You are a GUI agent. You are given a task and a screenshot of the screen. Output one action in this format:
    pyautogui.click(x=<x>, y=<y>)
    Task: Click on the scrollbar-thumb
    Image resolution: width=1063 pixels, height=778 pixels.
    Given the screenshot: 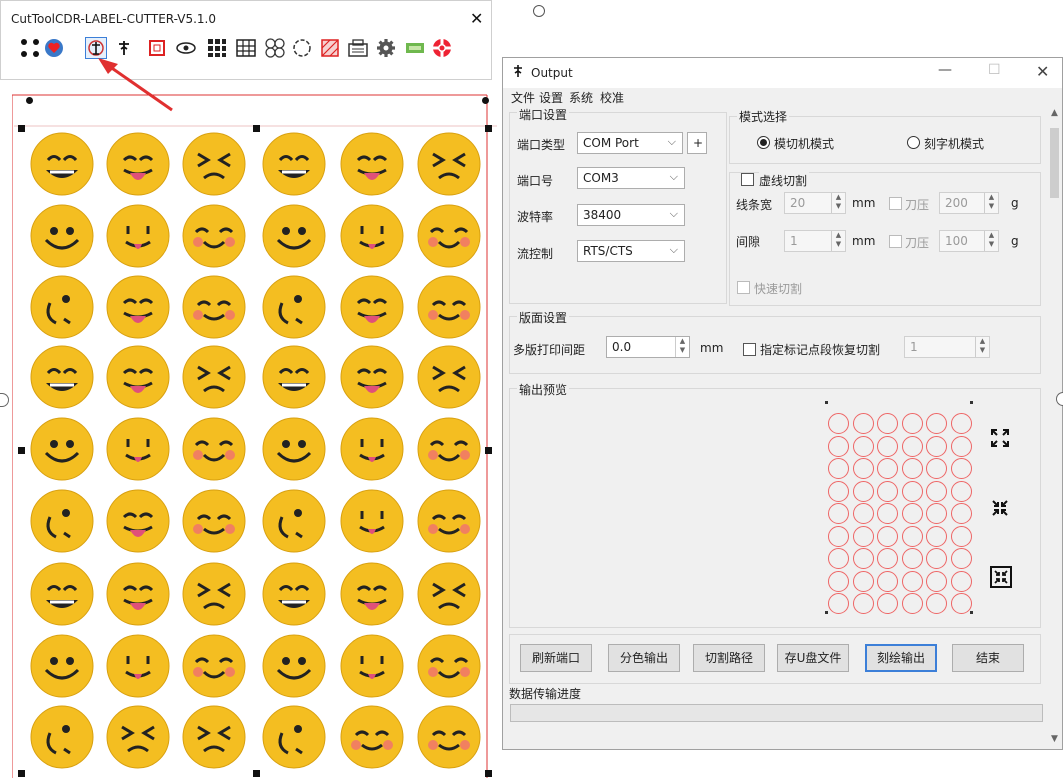 What is the action you would take?
    pyautogui.click(x=1054, y=163)
    